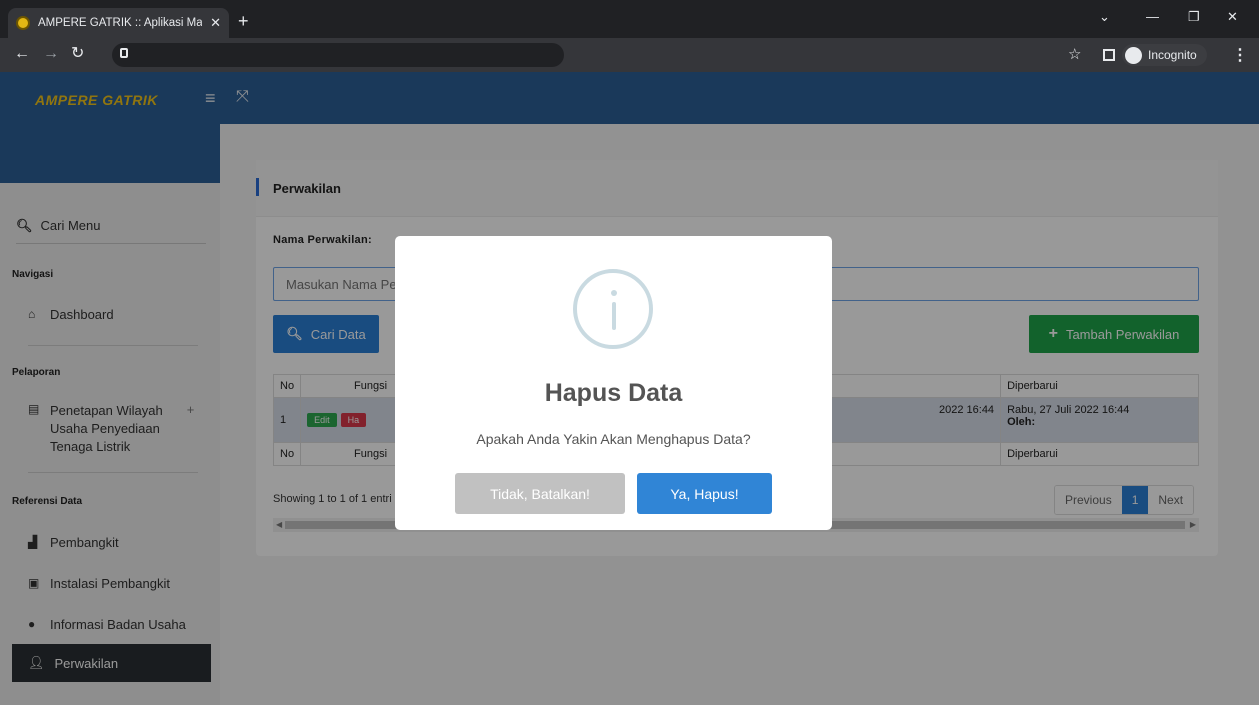  I want to click on info-icon, so click(613, 309).